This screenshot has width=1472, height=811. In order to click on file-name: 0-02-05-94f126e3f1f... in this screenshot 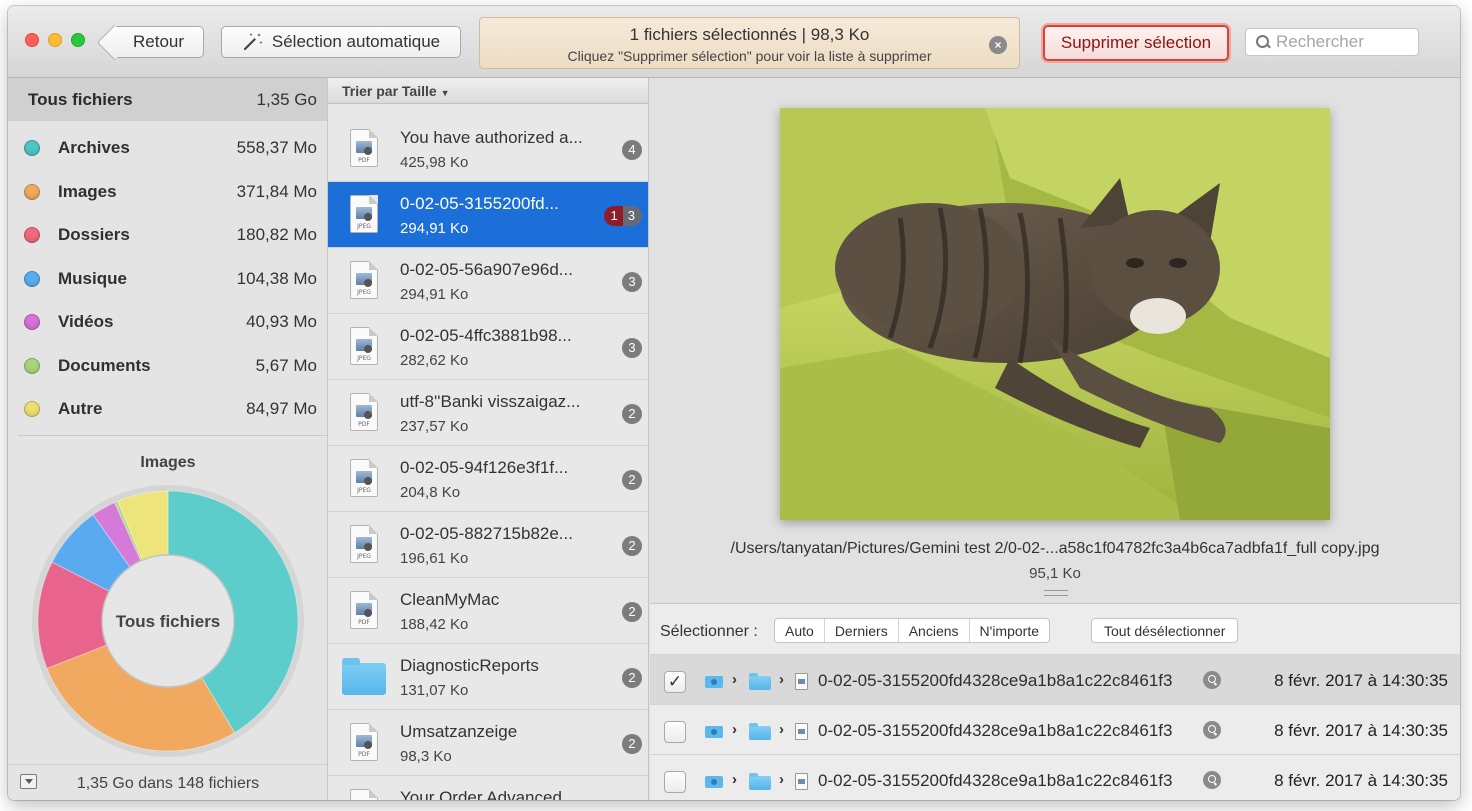, I will do `click(484, 467)`.